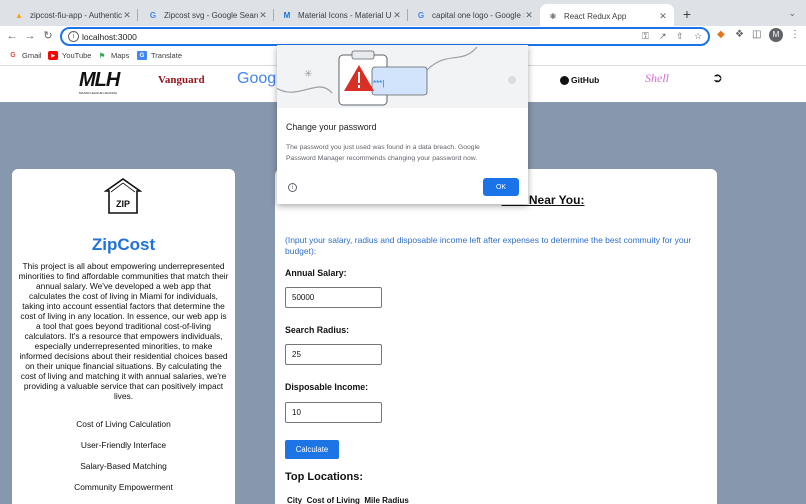 The image size is (806, 504). Describe the element at coordinates (585, 80) in the screenshot. I see `github-logo-text: GitHub` at that location.